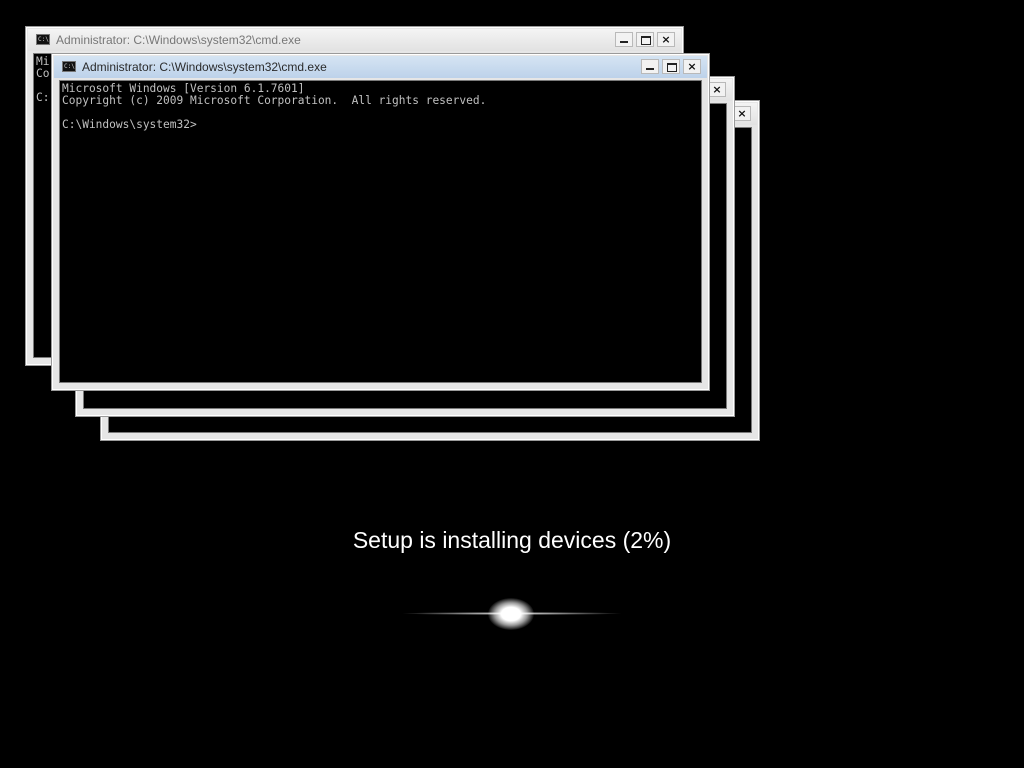 The image size is (1024, 768). I want to click on console-prompt: C:\Windows\system32>, so click(129, 124).